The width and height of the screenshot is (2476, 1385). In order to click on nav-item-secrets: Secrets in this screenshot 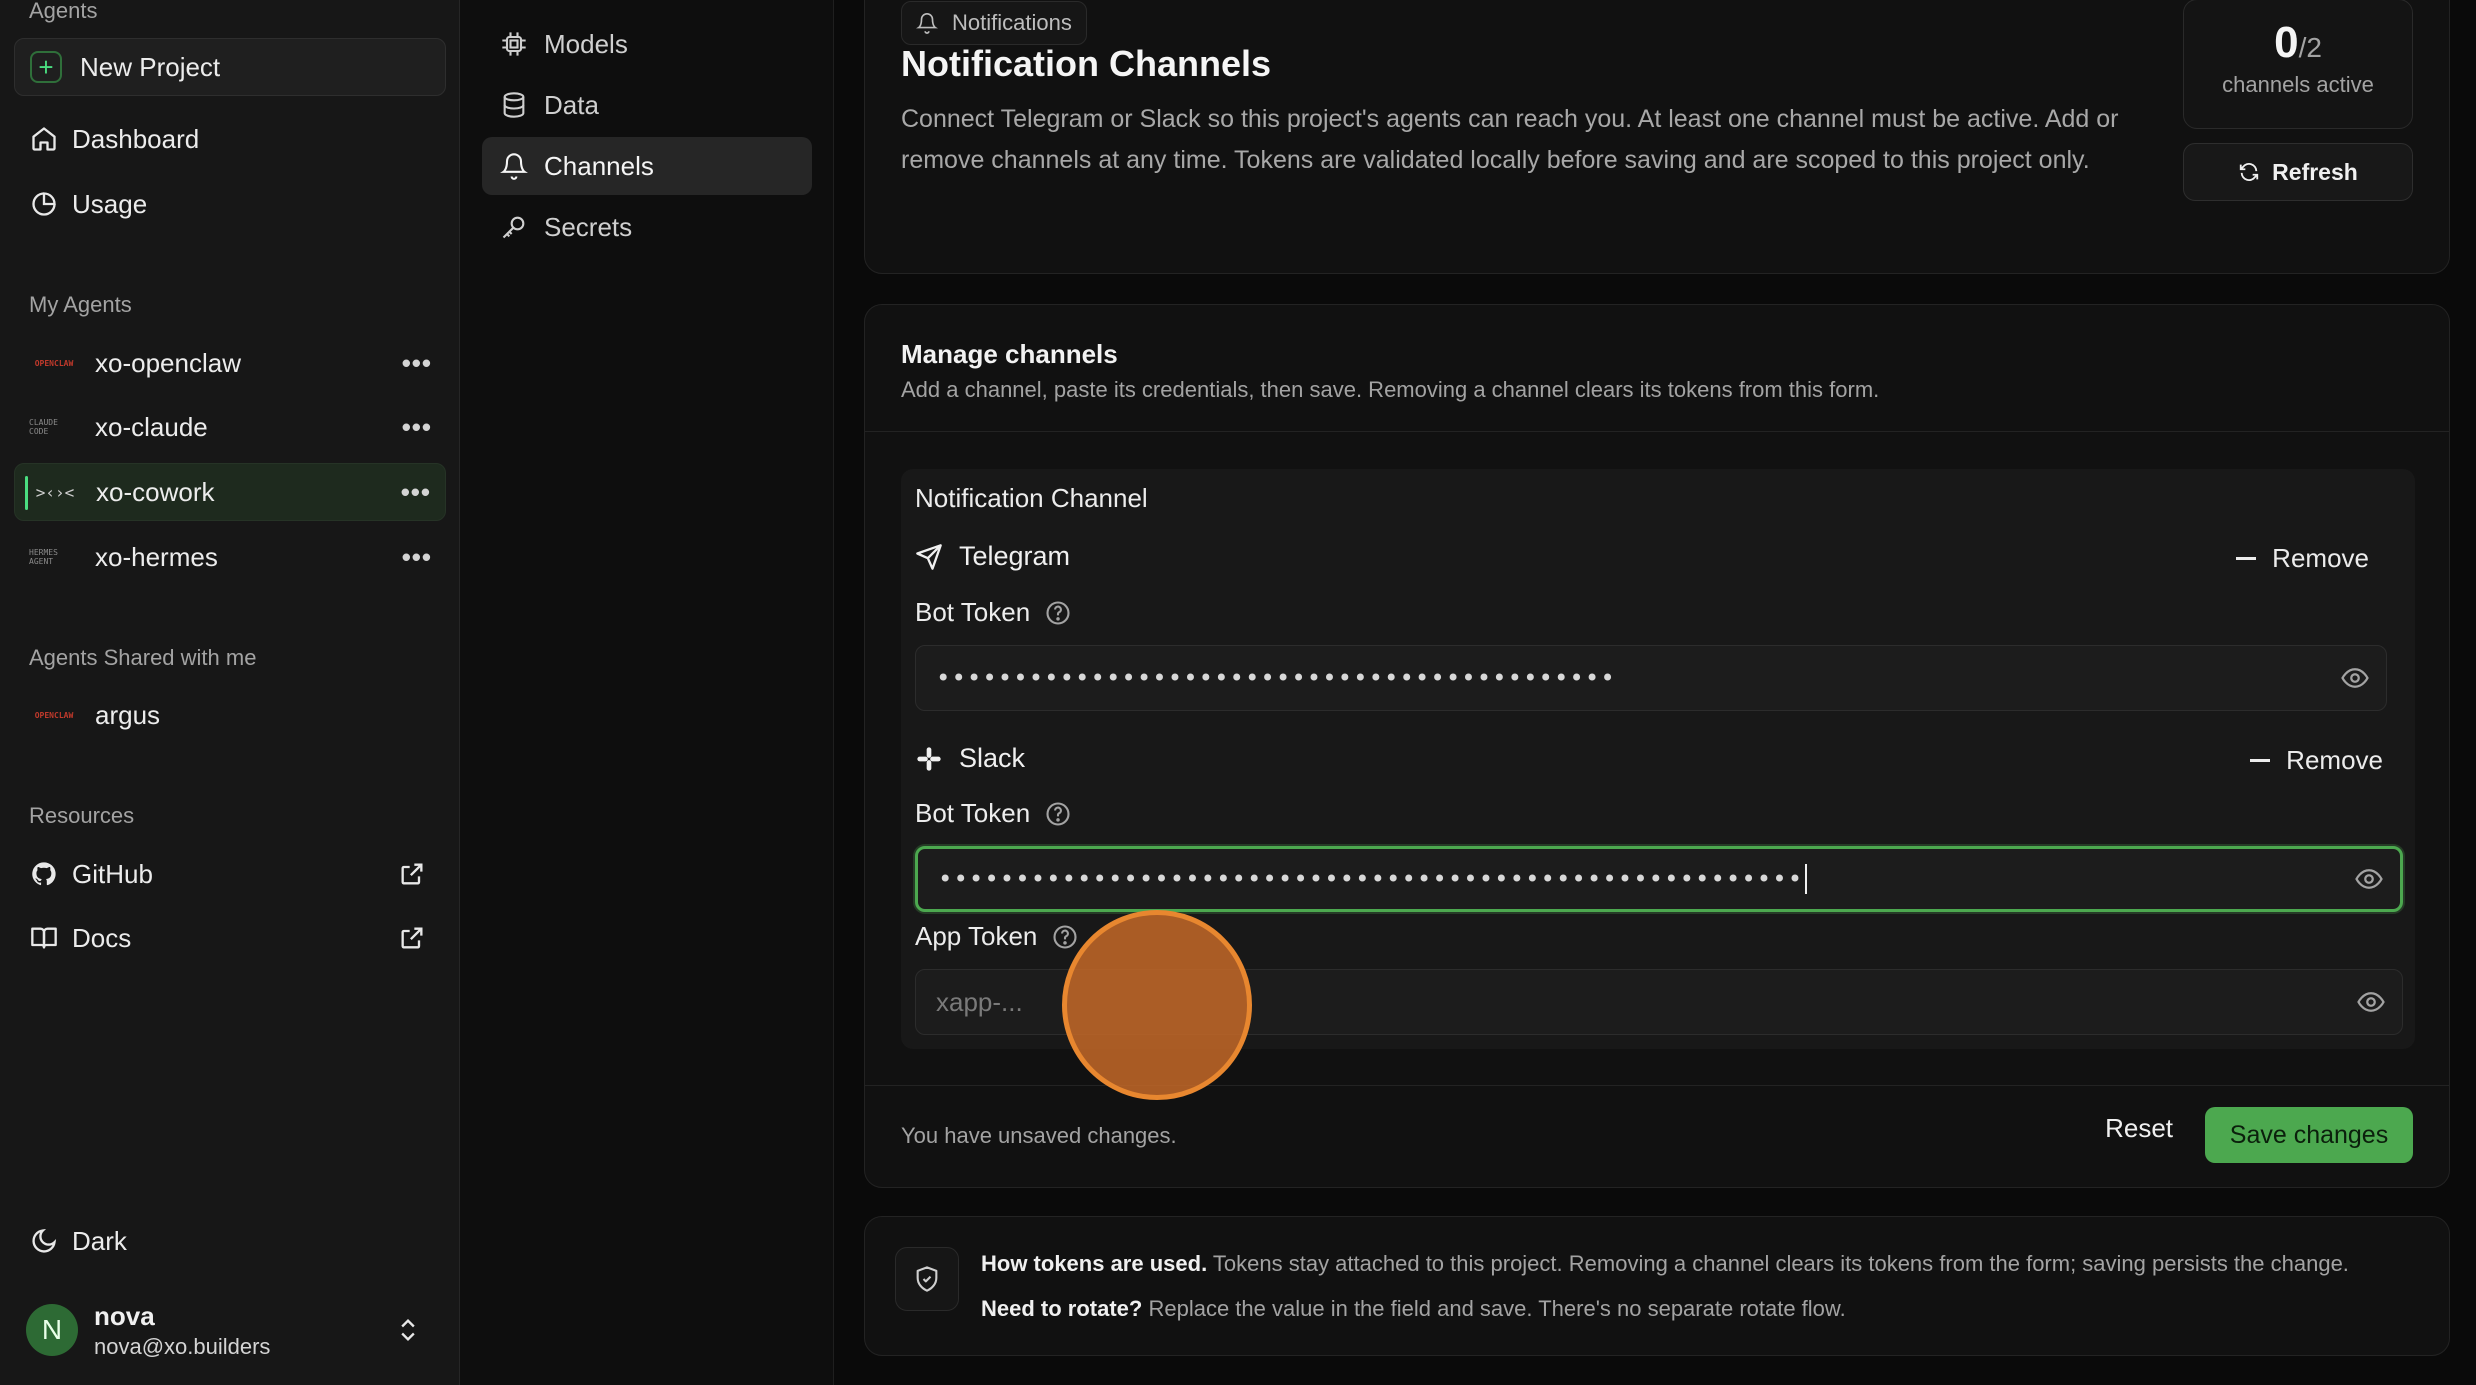, I will do `click(647, 227)`.